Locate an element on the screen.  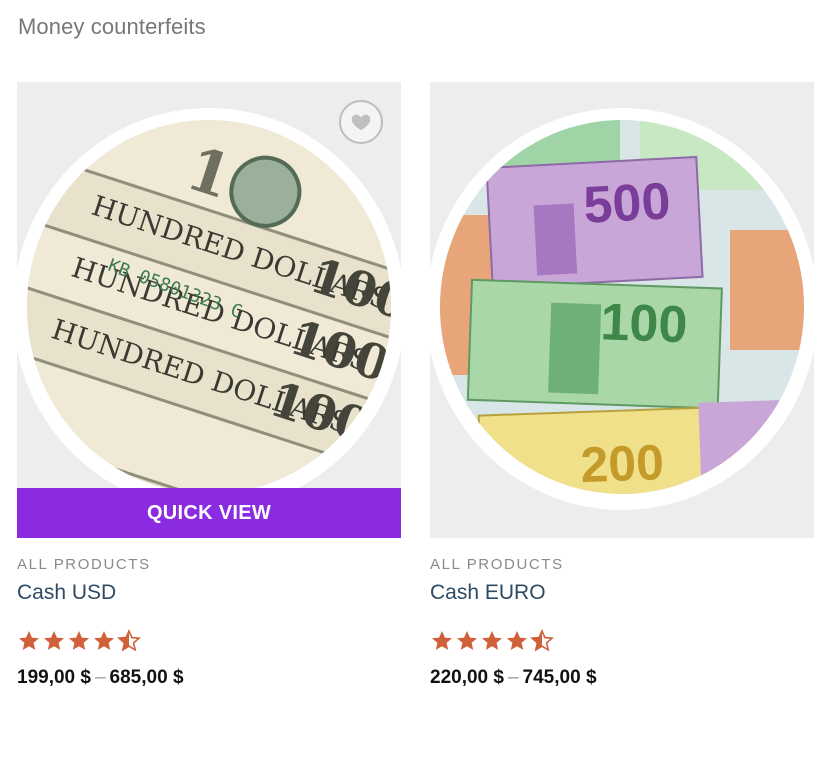
wishlist-button is located at coordinates (361, 122).